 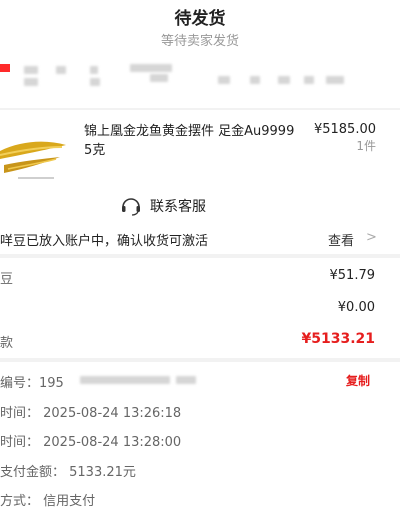 What do you see at coordinates (366, 146) in the screenshot?
I see `product-quantity: 1件` at bounding box center [366, 146].